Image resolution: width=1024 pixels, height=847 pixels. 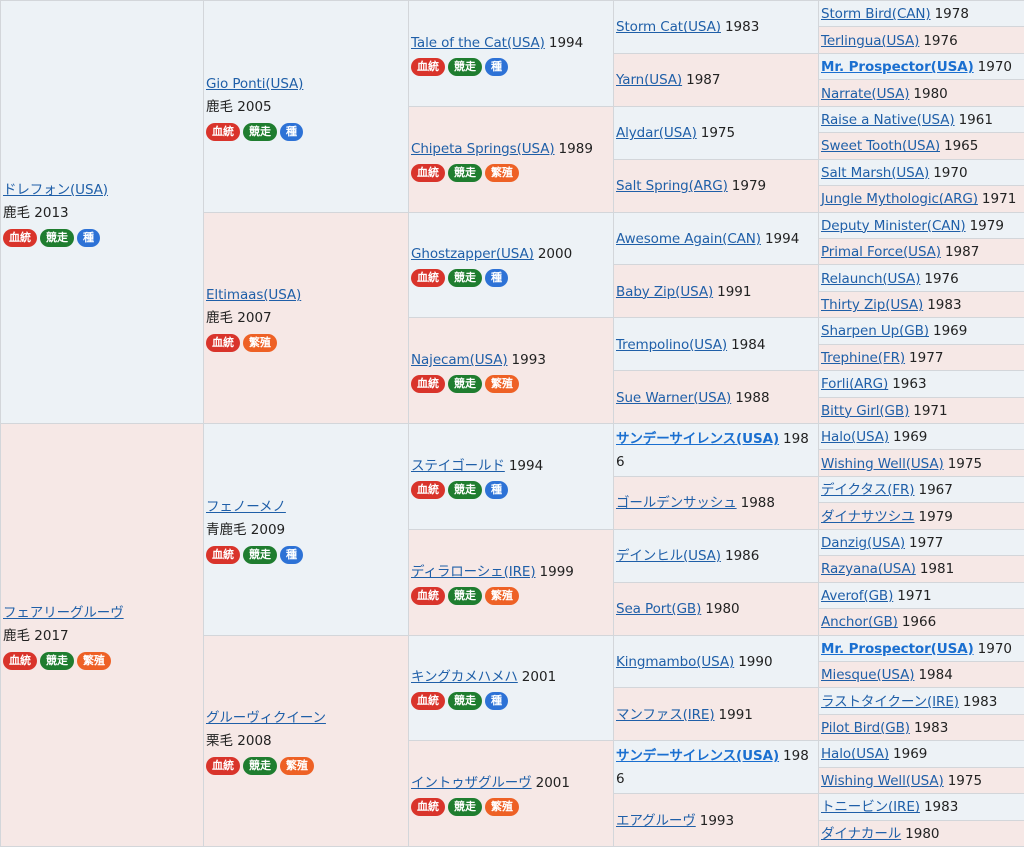 What do you see at coordinates (665, 715) in the screenshot?
I see `horse-link: マンファス(IRE)` at bounding box center [665, 715].